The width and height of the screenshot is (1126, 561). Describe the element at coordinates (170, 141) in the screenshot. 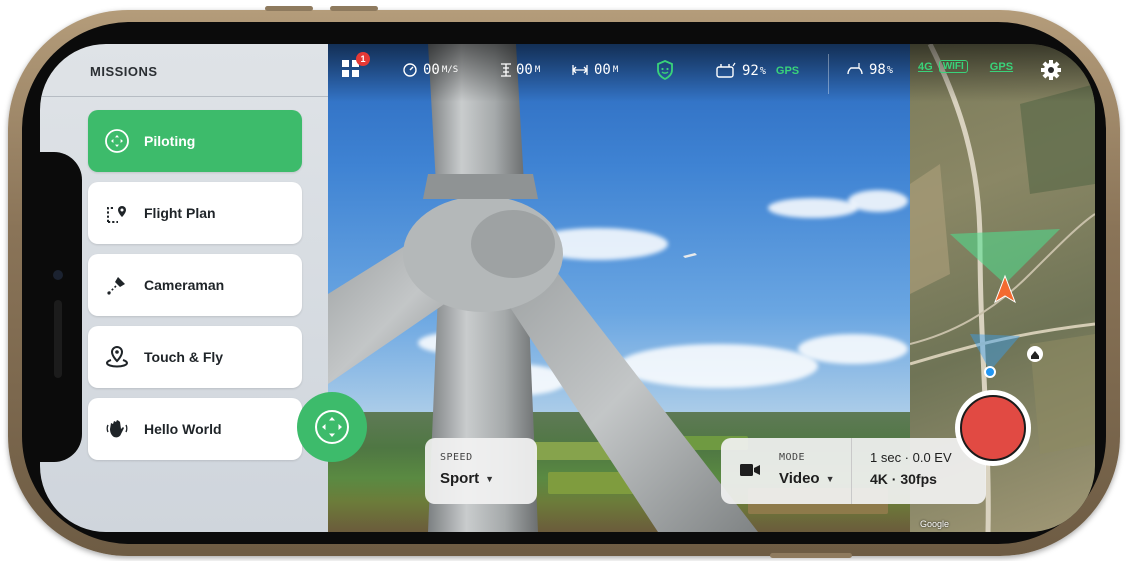

I see `mission-label: Piloting` at that location.